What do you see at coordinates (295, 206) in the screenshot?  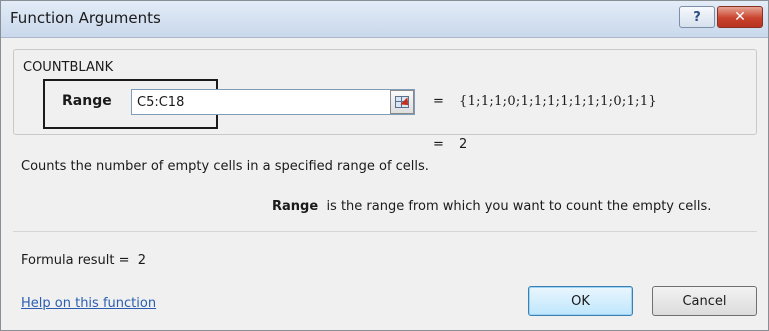 I see `argument-description-name: Range` at bounding box center [295, 206].